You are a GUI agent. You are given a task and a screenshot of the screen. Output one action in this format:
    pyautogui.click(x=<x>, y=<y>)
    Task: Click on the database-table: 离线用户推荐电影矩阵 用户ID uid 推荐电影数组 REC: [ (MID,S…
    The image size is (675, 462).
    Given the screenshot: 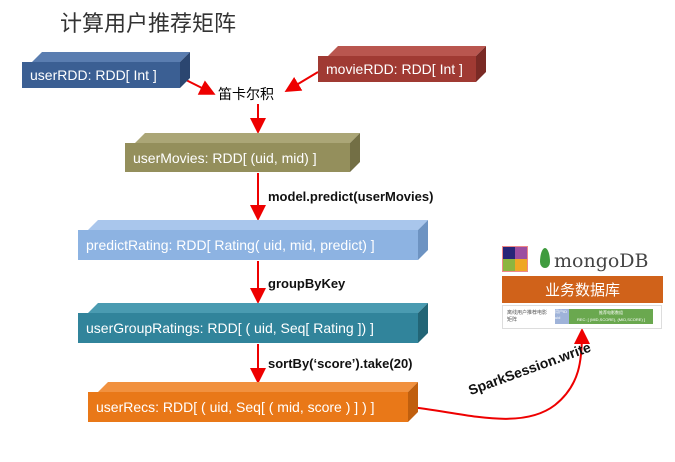 What is the action you would take?
    pyautogui.click(x=582, y=317)
    